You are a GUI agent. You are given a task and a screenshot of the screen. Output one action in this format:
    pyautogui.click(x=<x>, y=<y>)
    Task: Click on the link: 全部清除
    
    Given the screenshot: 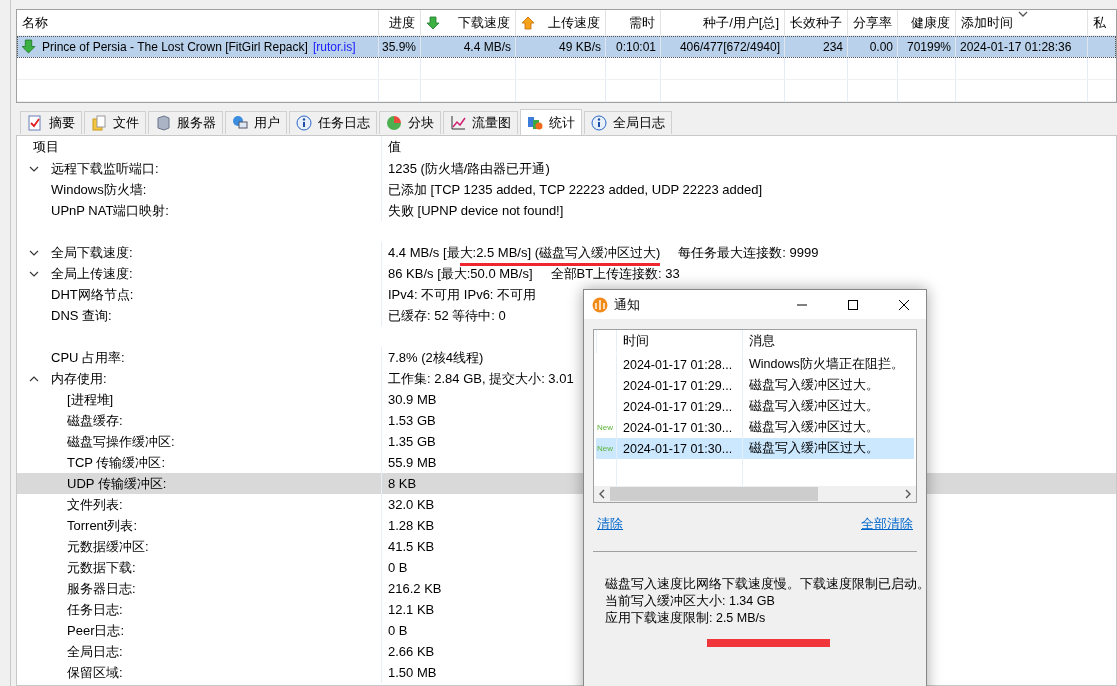 What is the action you would take?
    pyautogui.click(x=887, y=524)
    